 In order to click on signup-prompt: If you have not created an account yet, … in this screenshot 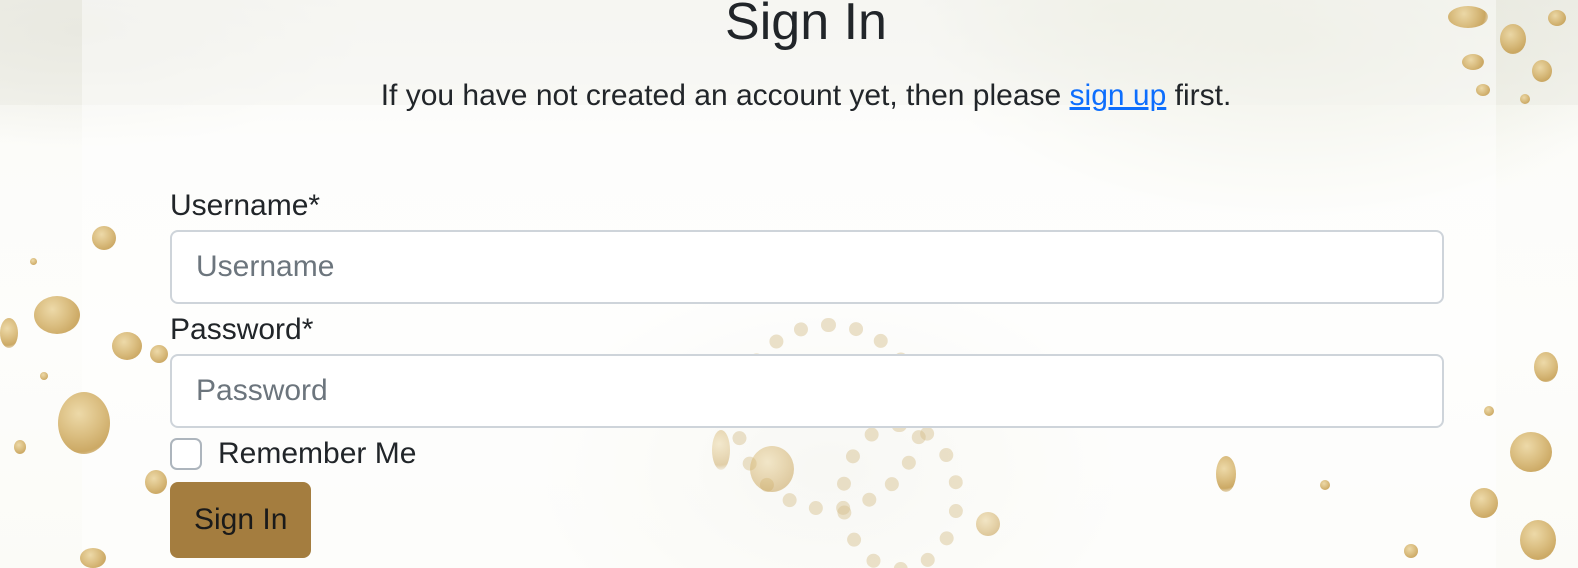, I will do `click(789, 96)`.